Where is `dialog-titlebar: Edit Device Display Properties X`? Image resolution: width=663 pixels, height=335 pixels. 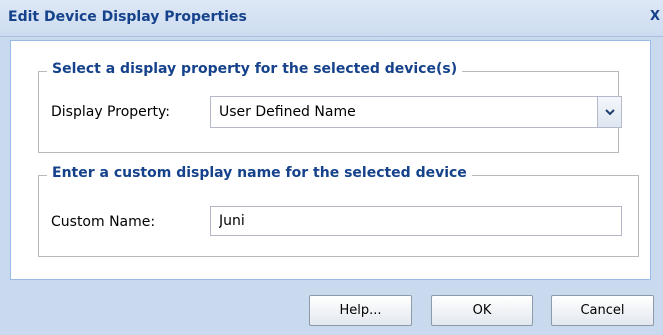
dialog-titlebar: Edit Device Display Properties X is located at coordinates (331, 18).